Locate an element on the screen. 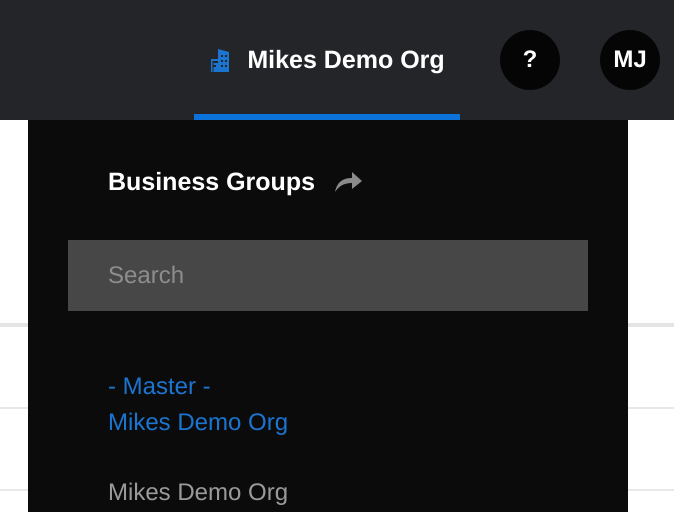 Image resolution: width=674 pixels, height=512 pixels. panel-title: Business Groups is located at coordinates (211, 182).